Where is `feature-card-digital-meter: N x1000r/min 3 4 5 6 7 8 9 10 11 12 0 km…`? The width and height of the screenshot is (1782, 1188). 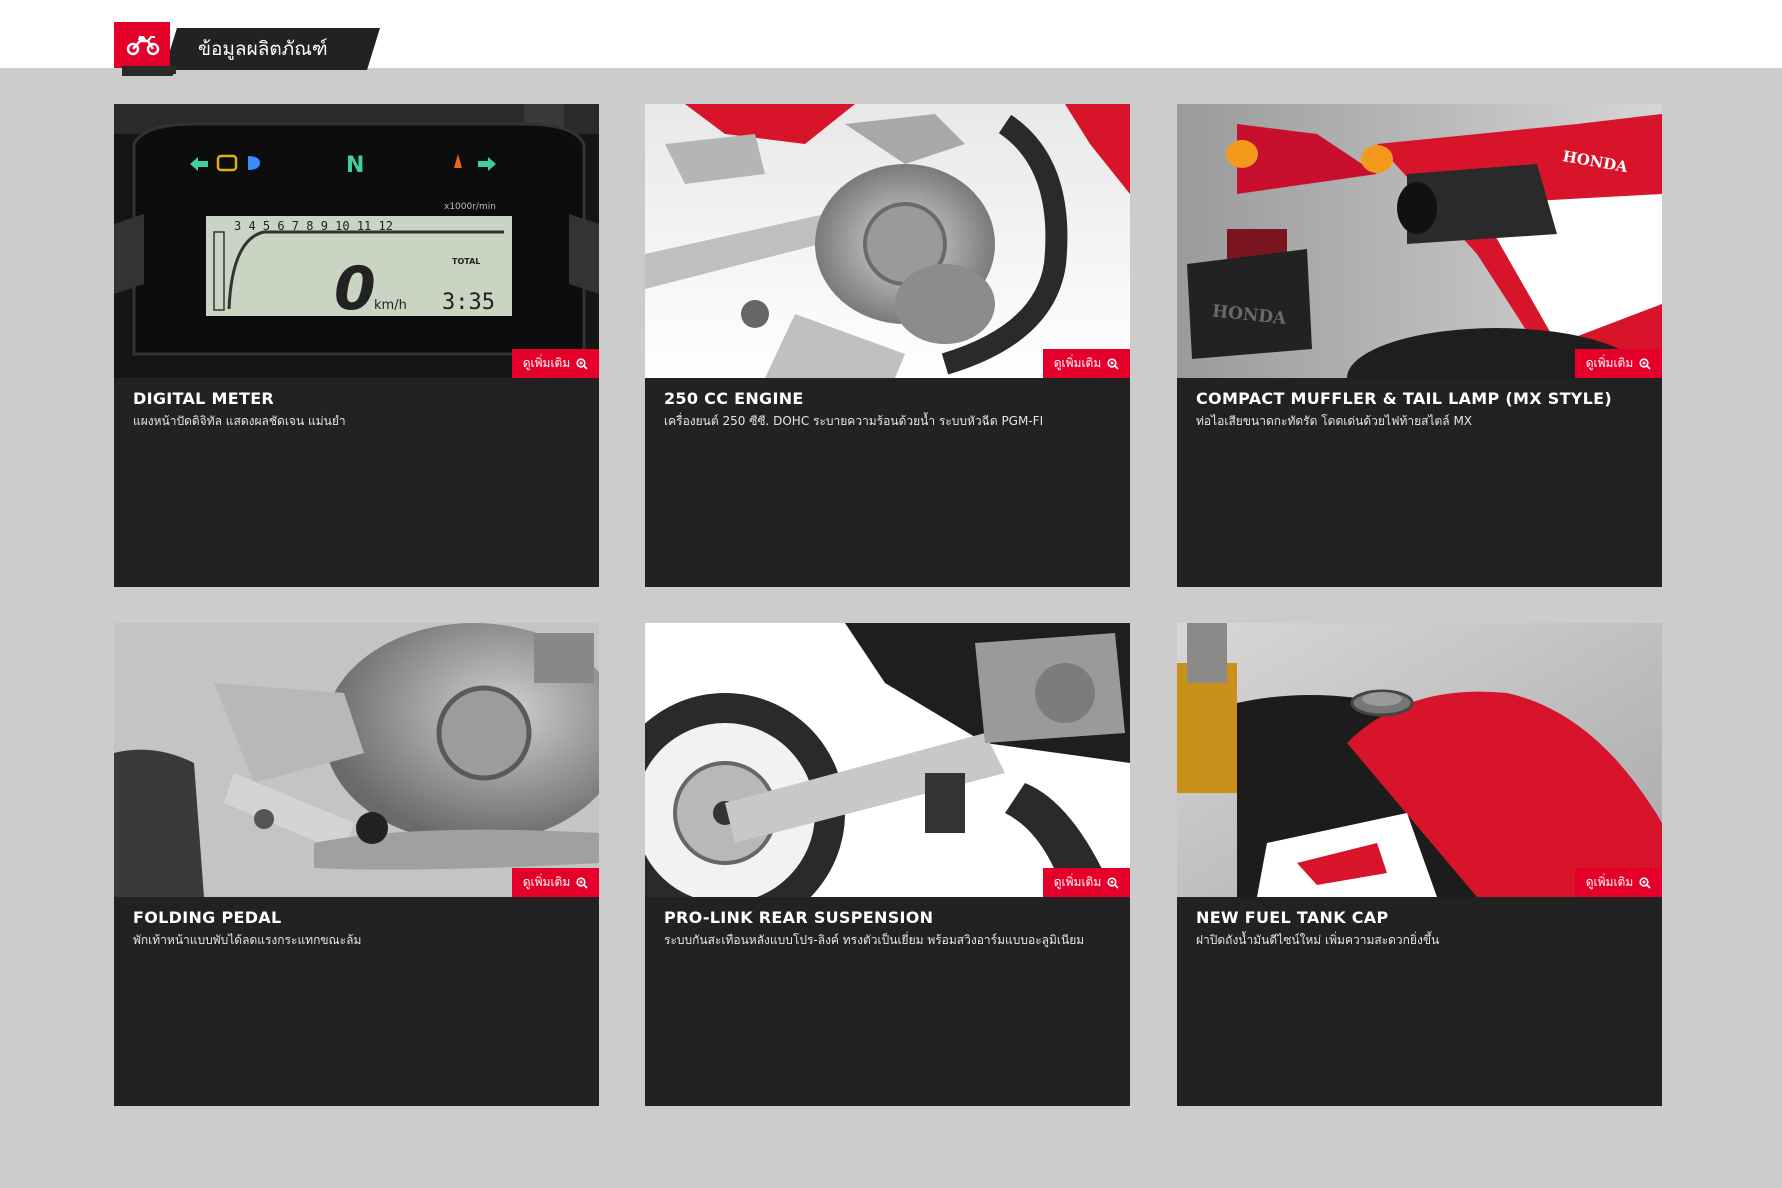
feature-card-digital-meter: N x1000r/min 3 4 5 6 7 8 9 10 11 12 0 km… is located at coordinates (356, 345).